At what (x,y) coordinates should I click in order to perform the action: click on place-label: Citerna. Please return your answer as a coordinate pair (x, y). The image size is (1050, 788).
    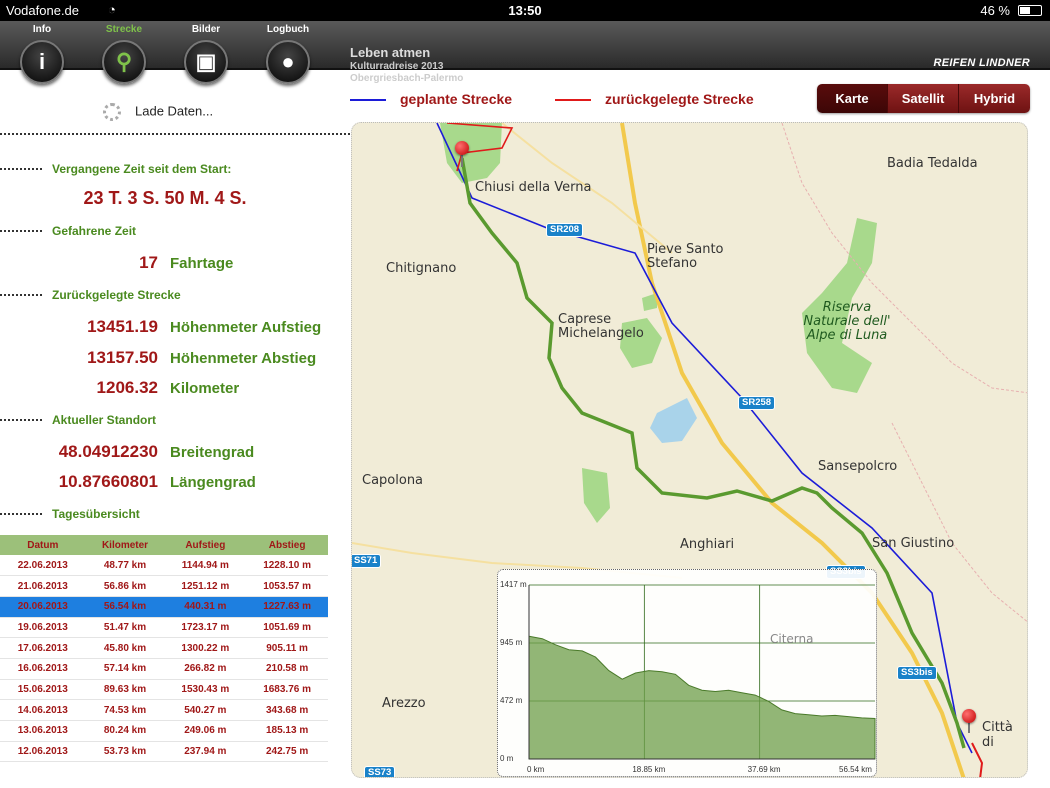
    Looking at the image, I should click on (792, 639).